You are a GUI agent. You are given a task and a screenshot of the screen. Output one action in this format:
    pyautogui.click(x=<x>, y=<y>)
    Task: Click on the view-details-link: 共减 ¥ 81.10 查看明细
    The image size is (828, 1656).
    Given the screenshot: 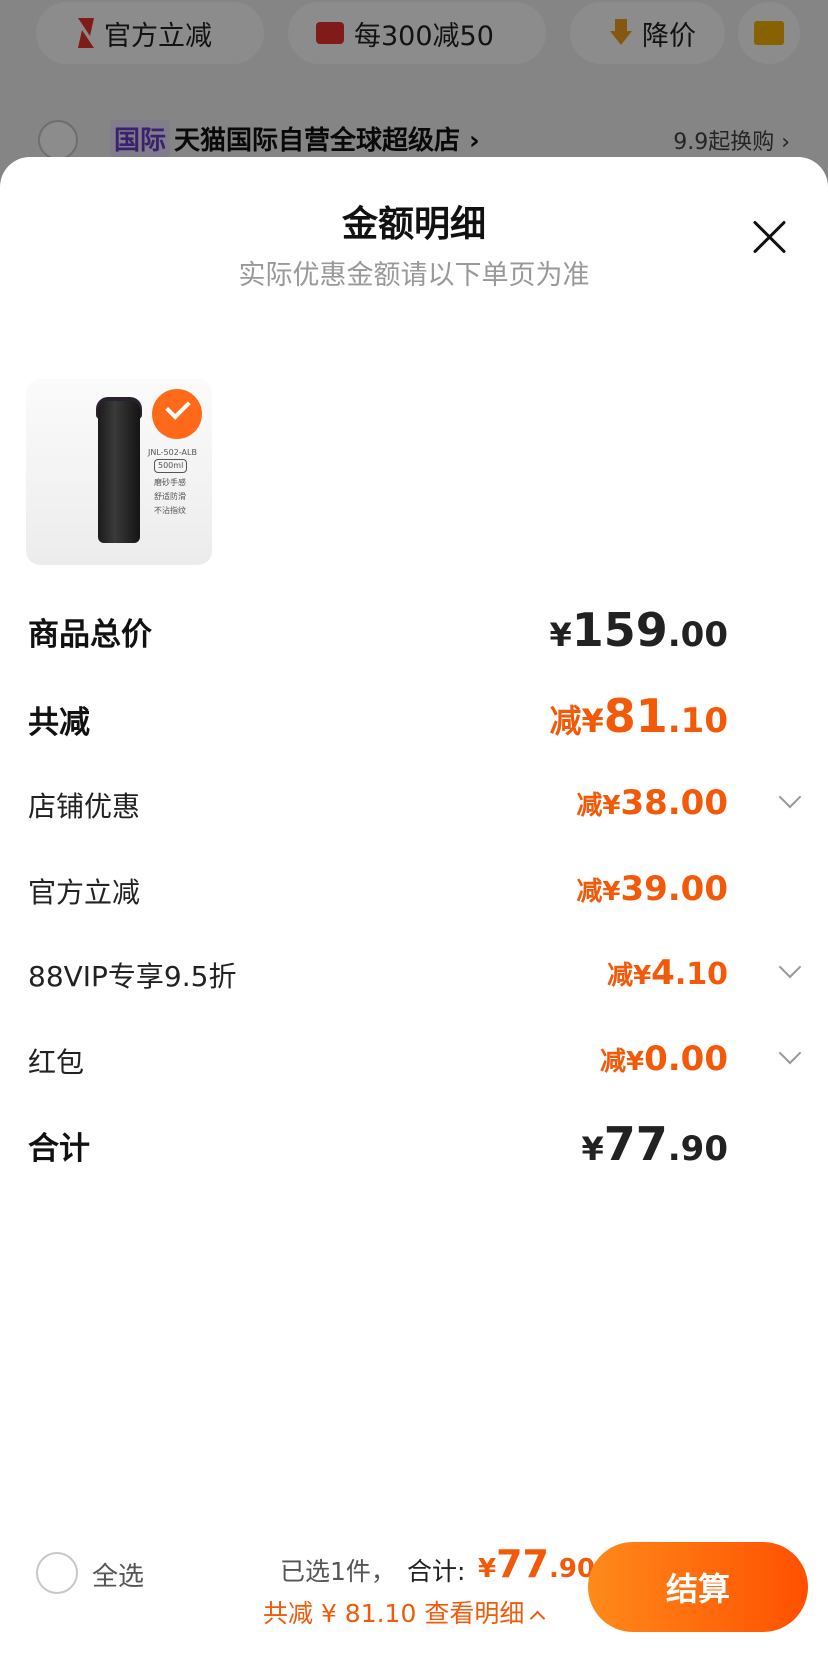 What is the action you would take?
    pyautogui.click(x=404, y=1612)
    